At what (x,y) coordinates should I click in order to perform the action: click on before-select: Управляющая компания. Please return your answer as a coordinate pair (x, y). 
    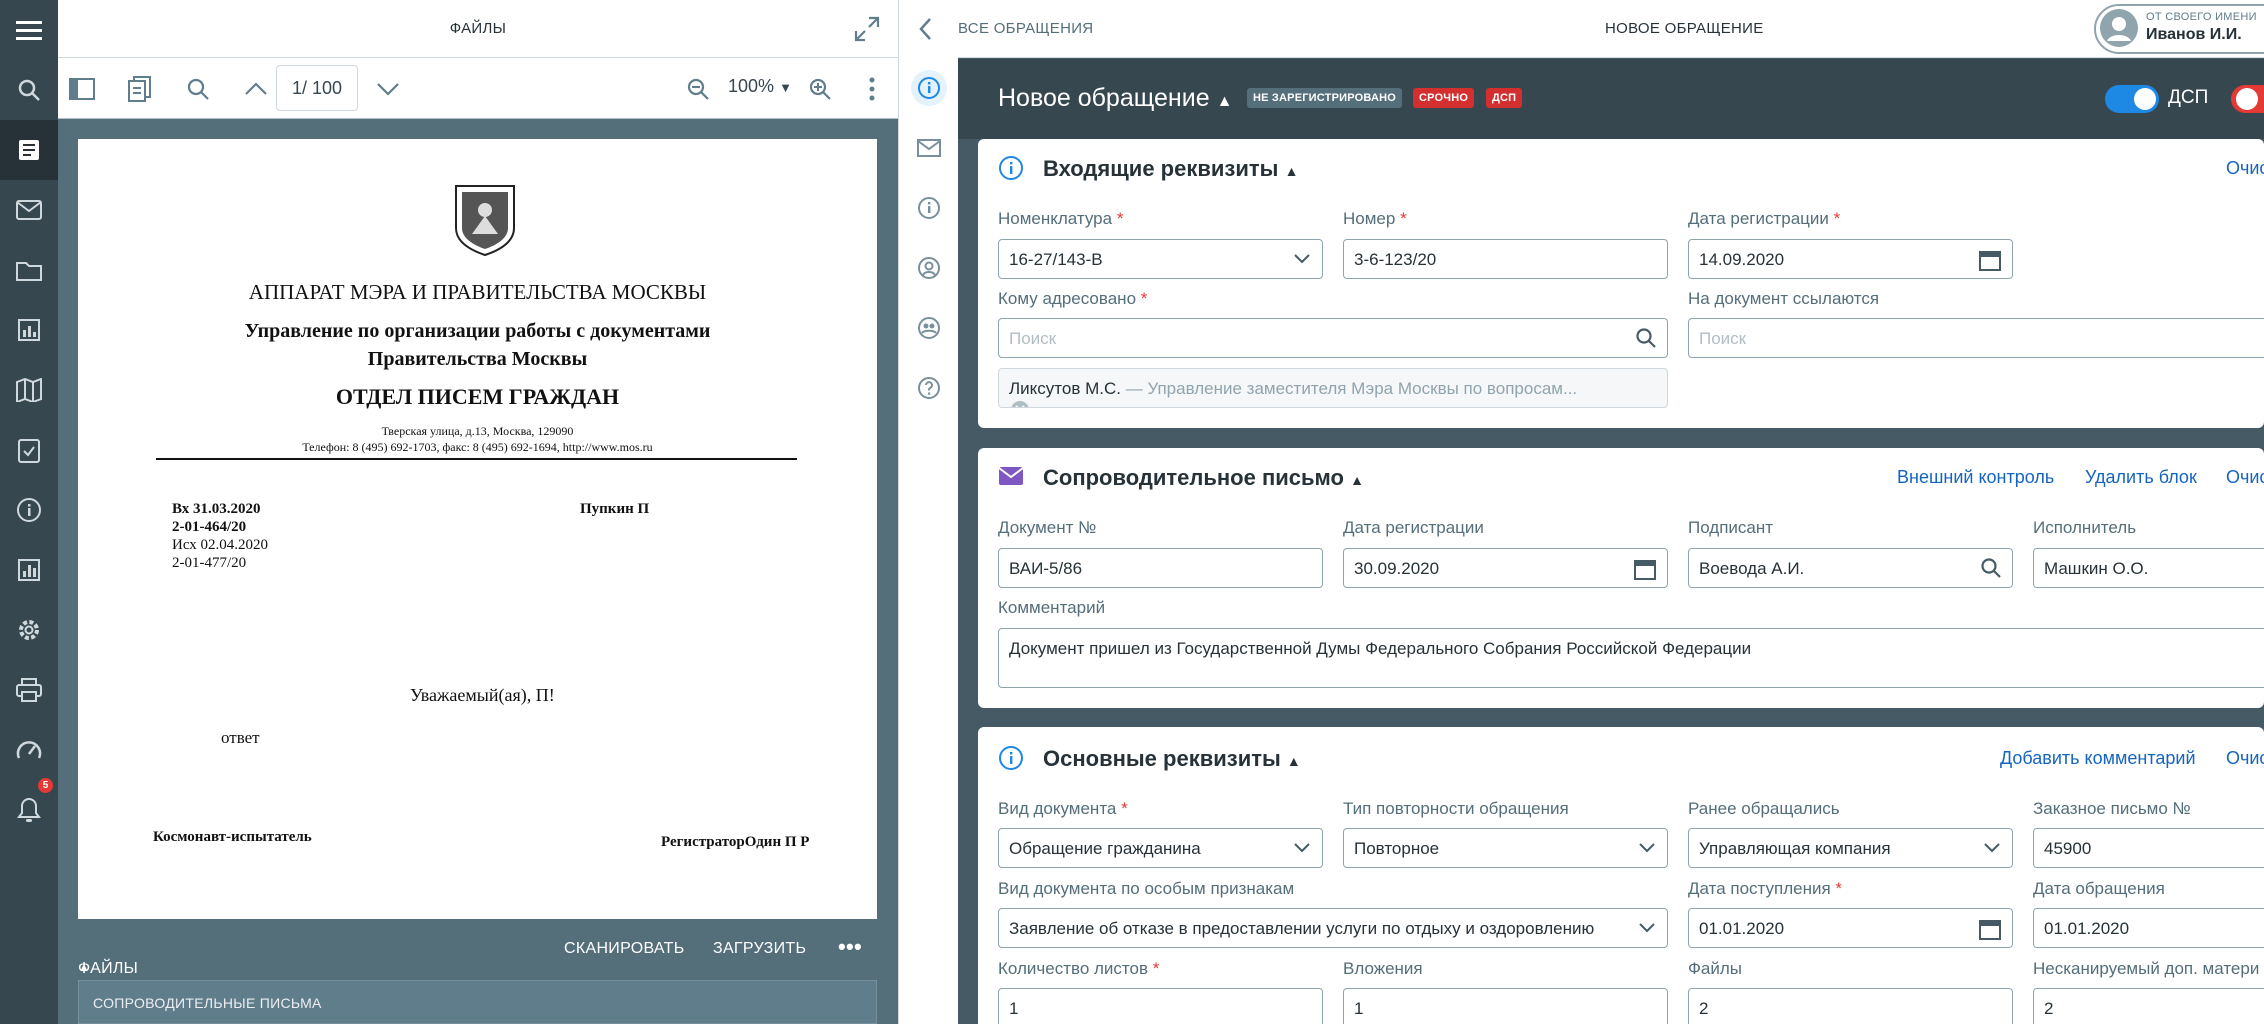
    Looking at the image, I should click on (1850, 848).